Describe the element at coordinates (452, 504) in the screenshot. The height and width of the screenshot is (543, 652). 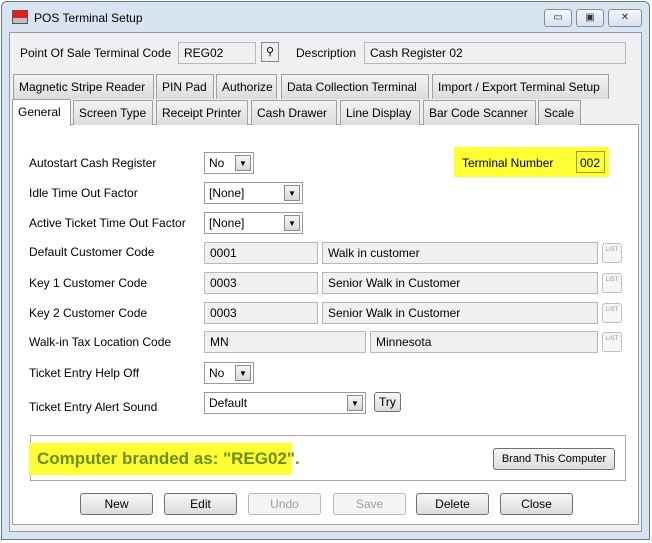
I see `delete-button: Delete` at that location.